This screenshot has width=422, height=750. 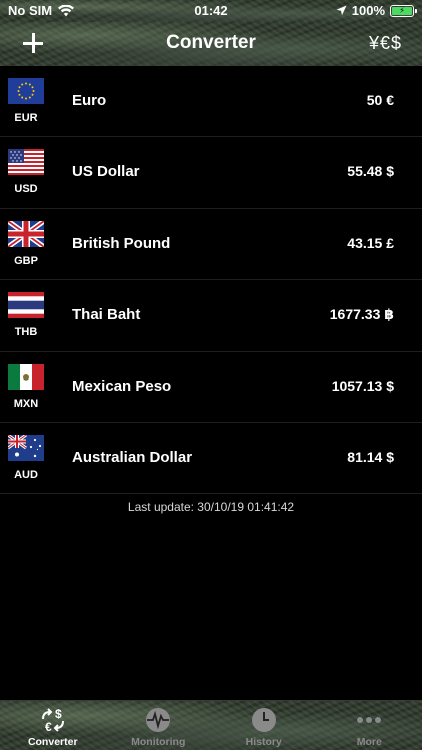 What do you see at coordinates (26, 162) in the screenshot?
I see `us-flag-icon` at bounding box center [26, 162].